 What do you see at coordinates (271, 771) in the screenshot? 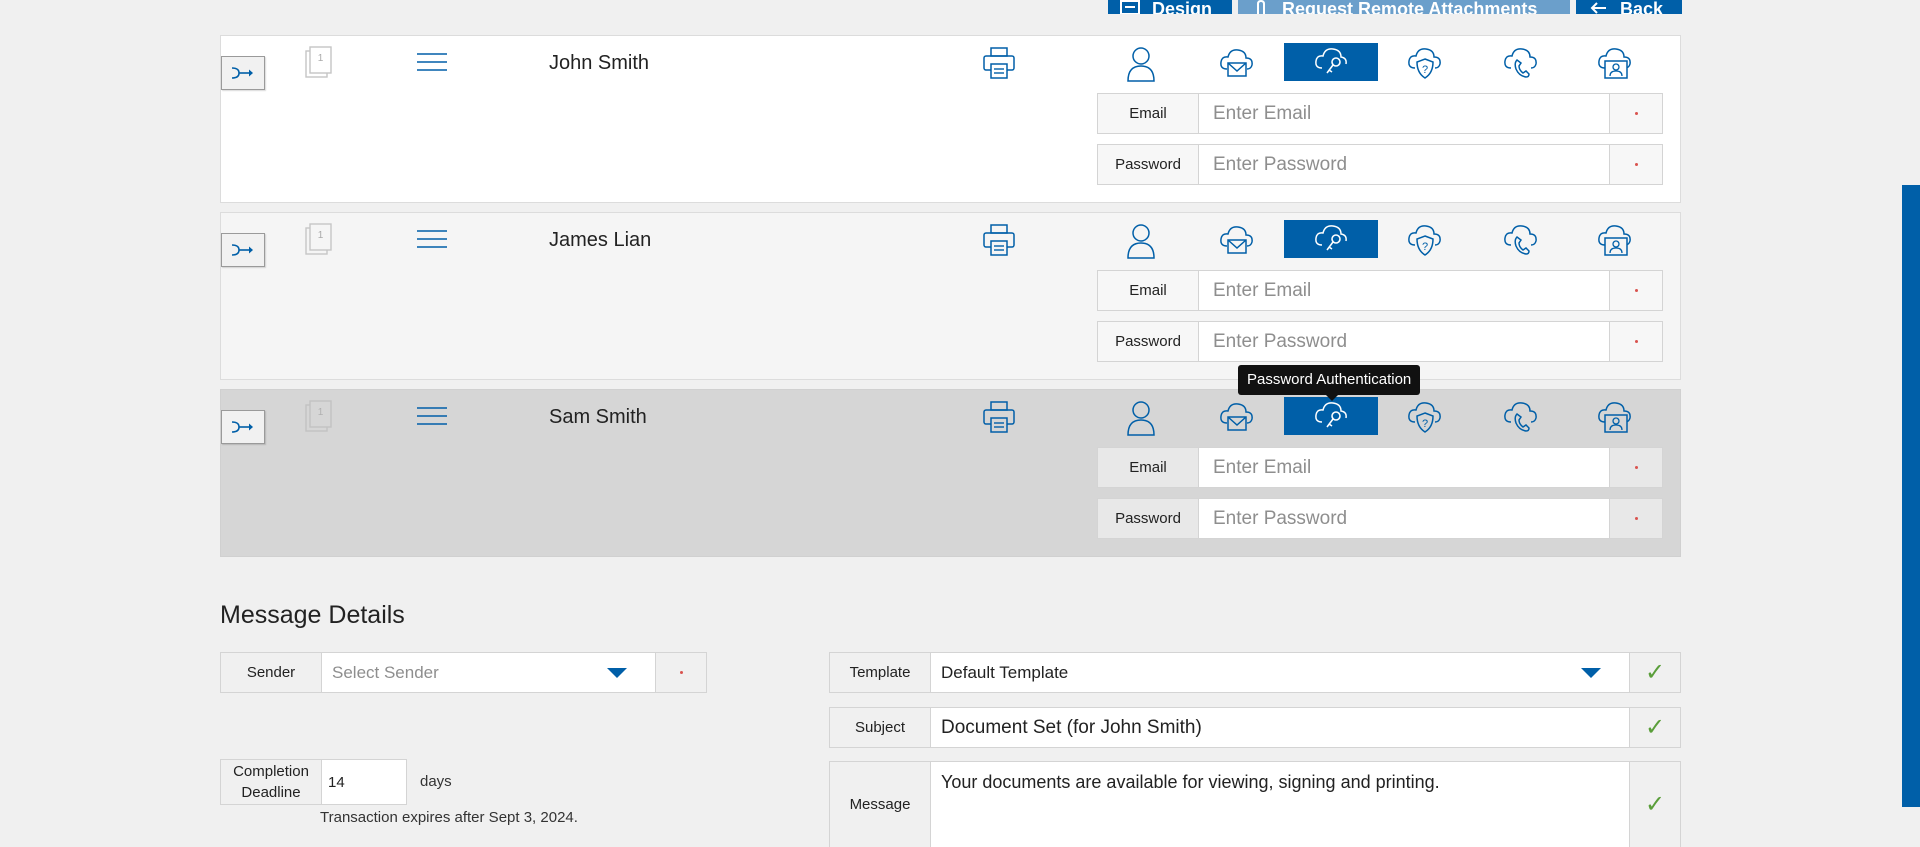
I see `completion-deadline-label-line1: Completion` at bounding box center [271, 771].